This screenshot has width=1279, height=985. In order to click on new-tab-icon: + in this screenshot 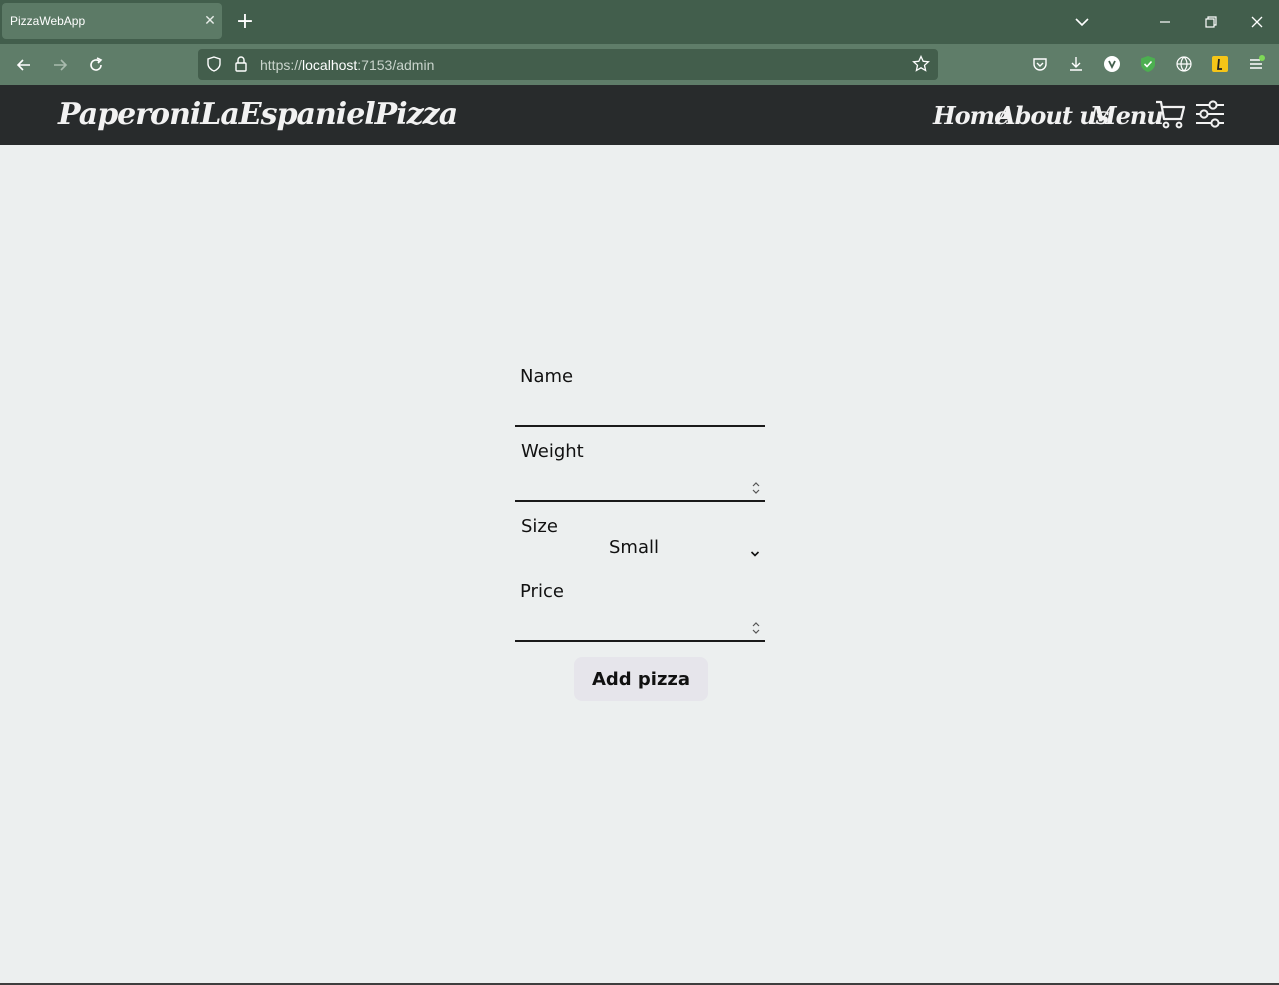, I will do `click(245, 22)`.